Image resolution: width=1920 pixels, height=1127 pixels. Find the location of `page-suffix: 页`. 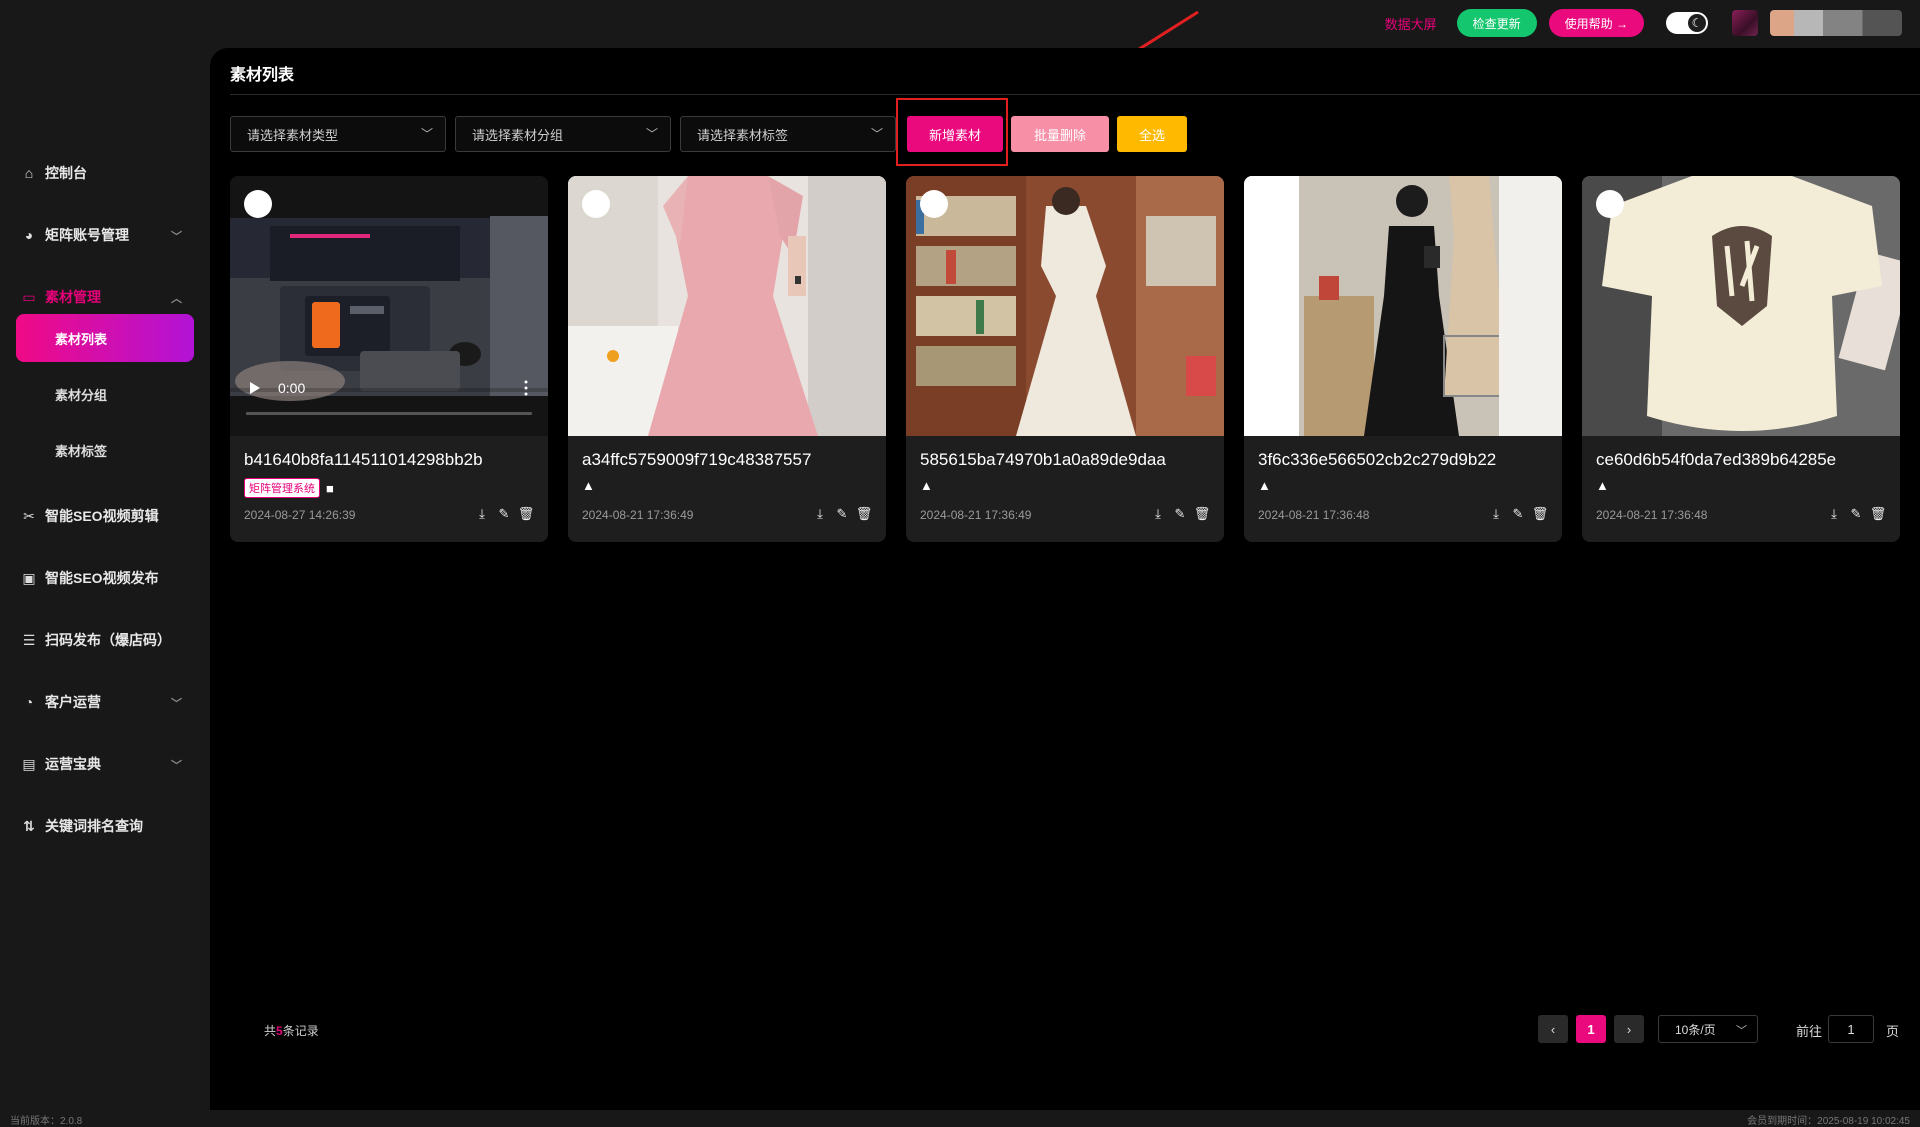

page-suffix: 页 is located at coordinates (1893, 1031).